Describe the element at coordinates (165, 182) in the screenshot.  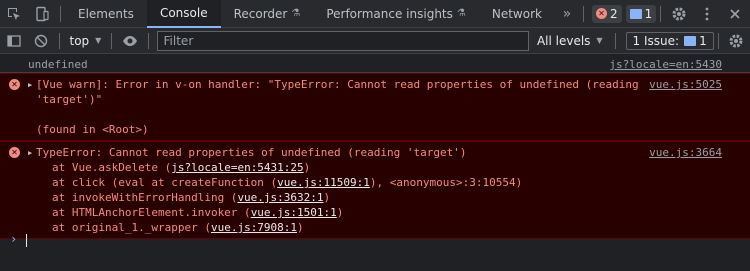
I see `frame-text: at click (eval at createFunction (` at that location.